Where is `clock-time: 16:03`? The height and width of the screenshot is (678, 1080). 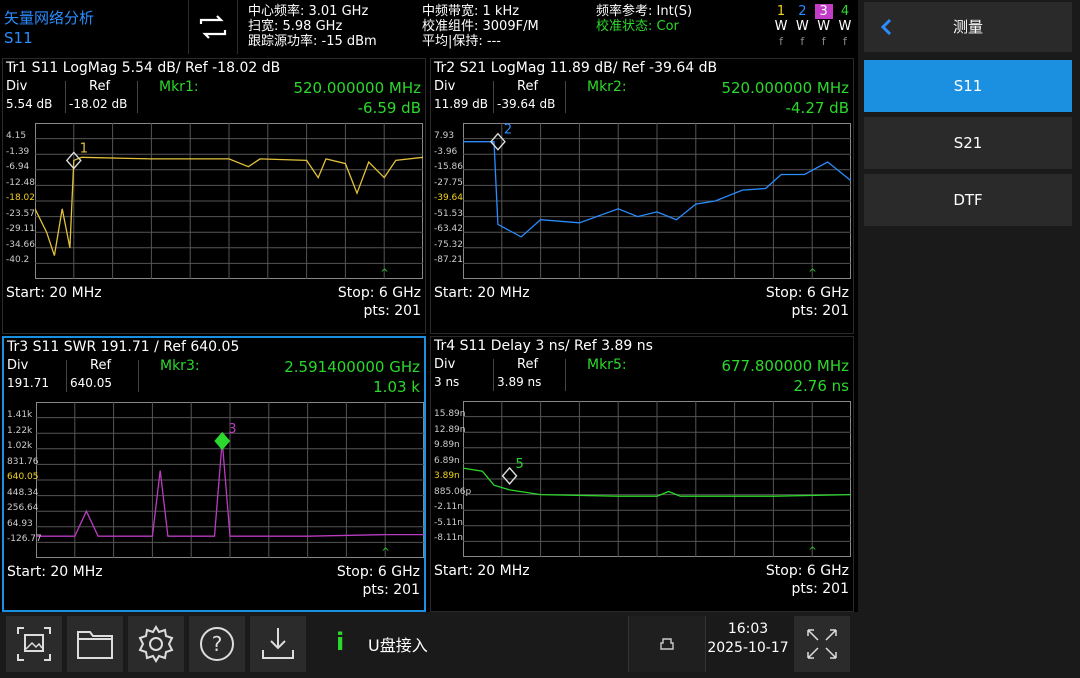
clock-time: 16:03 is located at coordinates (748, 629).